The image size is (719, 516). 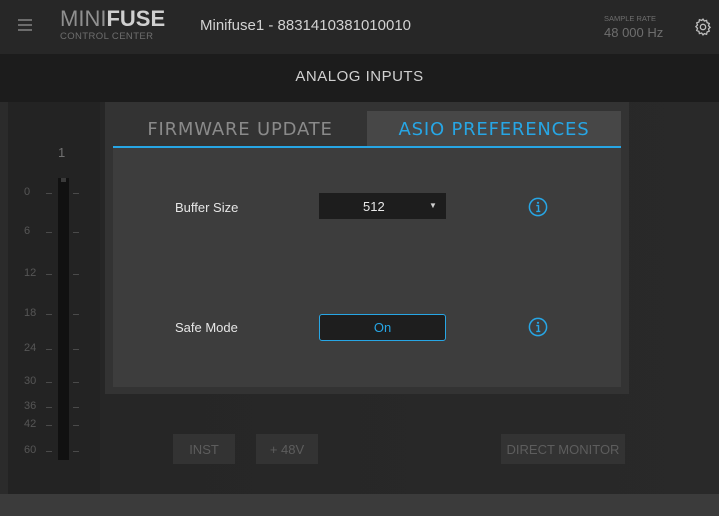 I want to click on logo-subtitle: CONTROL CENTER, so click(x=107, y=36).